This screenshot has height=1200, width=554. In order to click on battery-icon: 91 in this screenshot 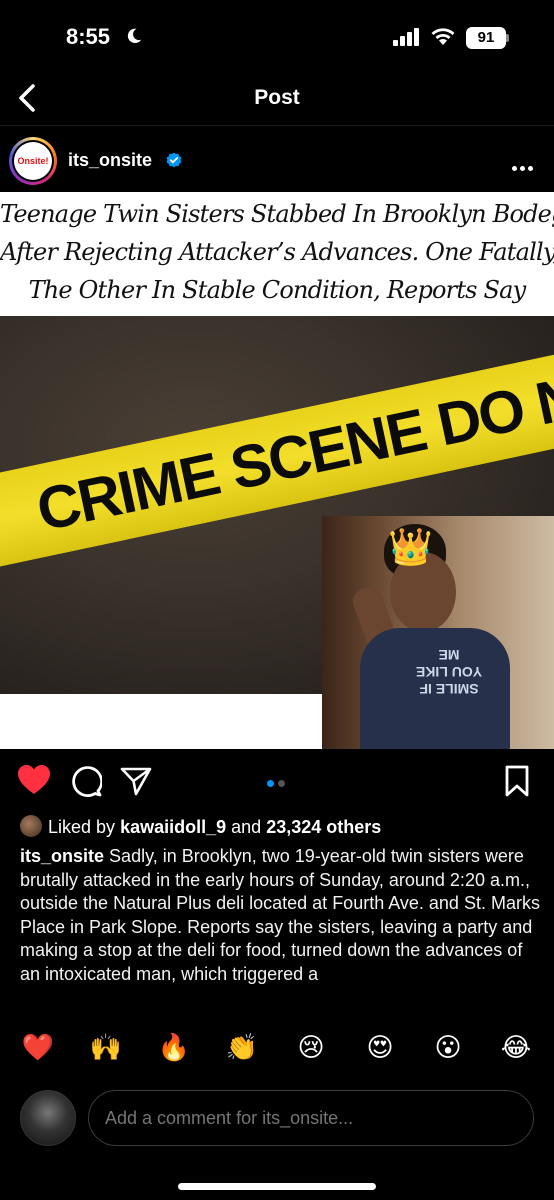, I will do `click(486, 38)`.